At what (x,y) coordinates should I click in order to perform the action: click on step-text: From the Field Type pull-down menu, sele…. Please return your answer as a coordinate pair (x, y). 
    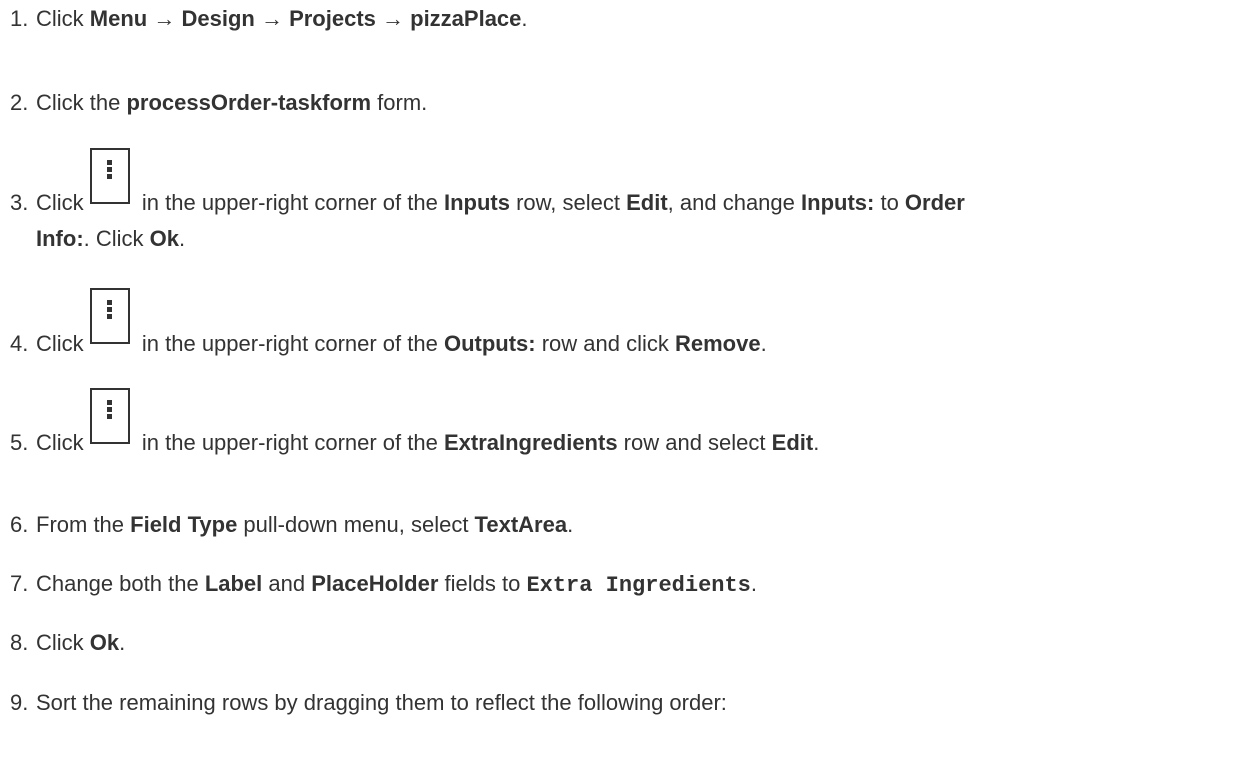
    Looking at the image, I should click on (305, 524).